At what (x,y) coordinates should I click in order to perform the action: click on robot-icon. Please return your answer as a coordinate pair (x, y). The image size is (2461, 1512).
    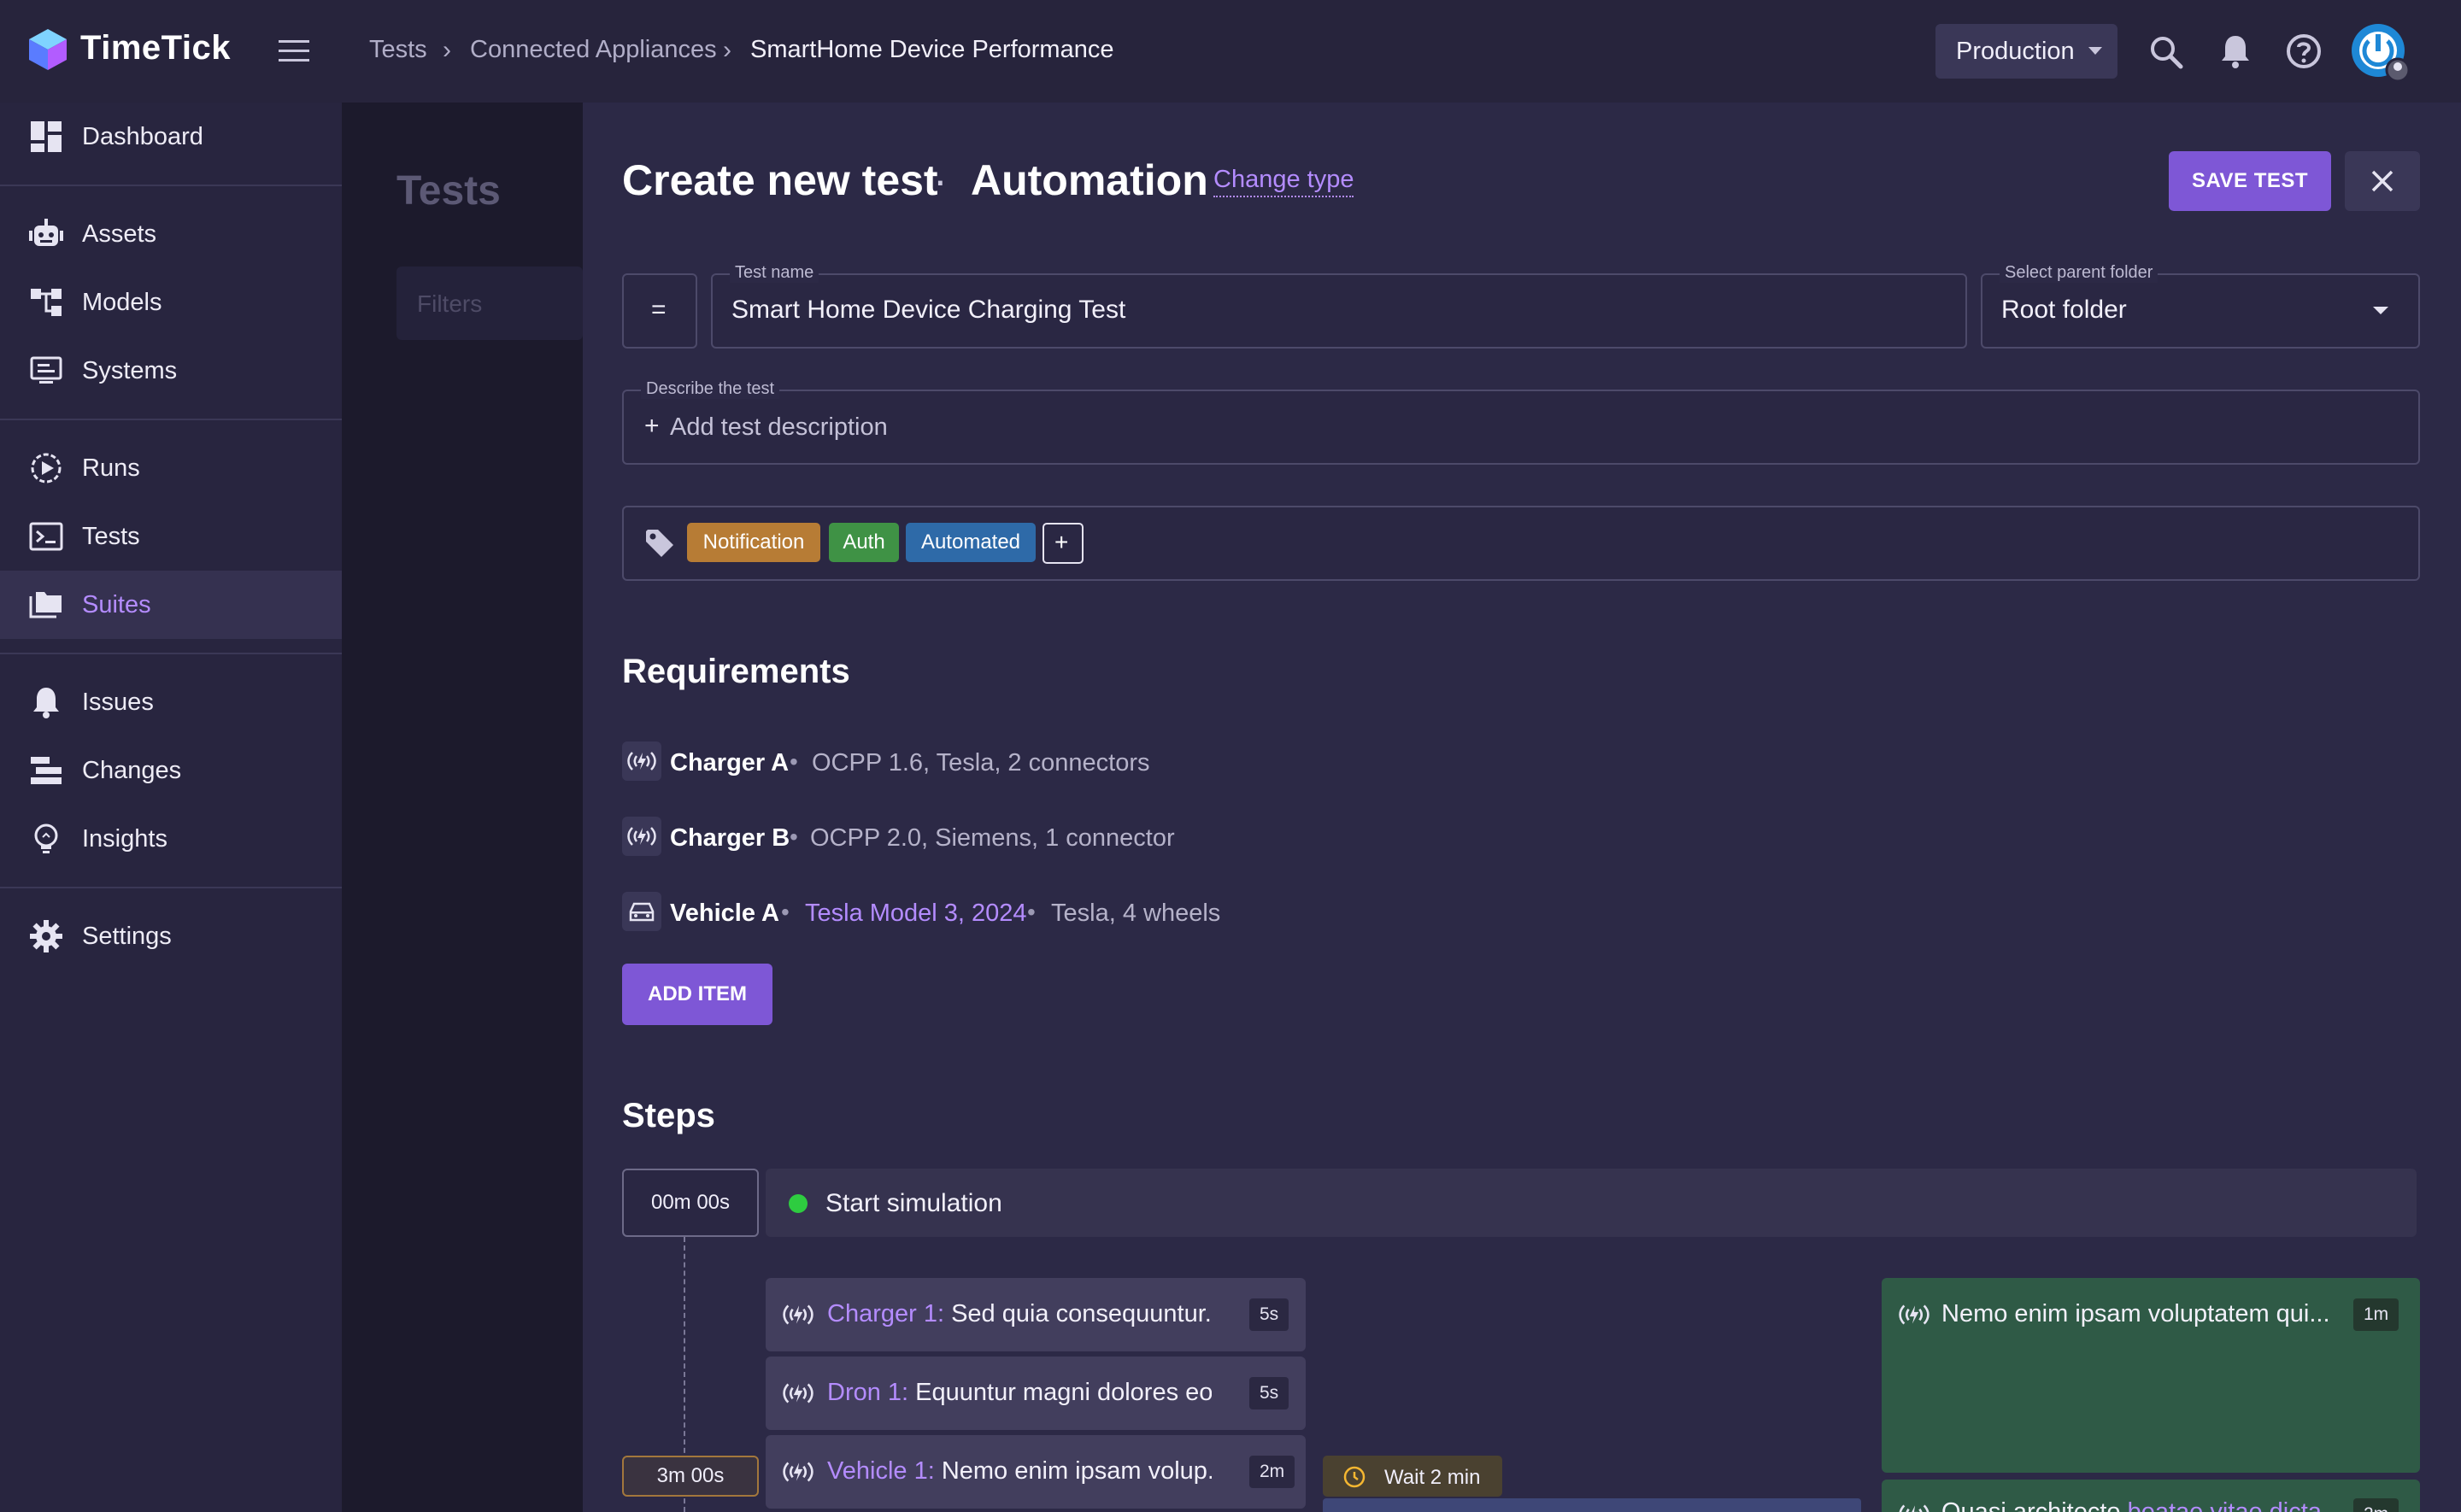
    Looking at the image, I should click on (46, 234).